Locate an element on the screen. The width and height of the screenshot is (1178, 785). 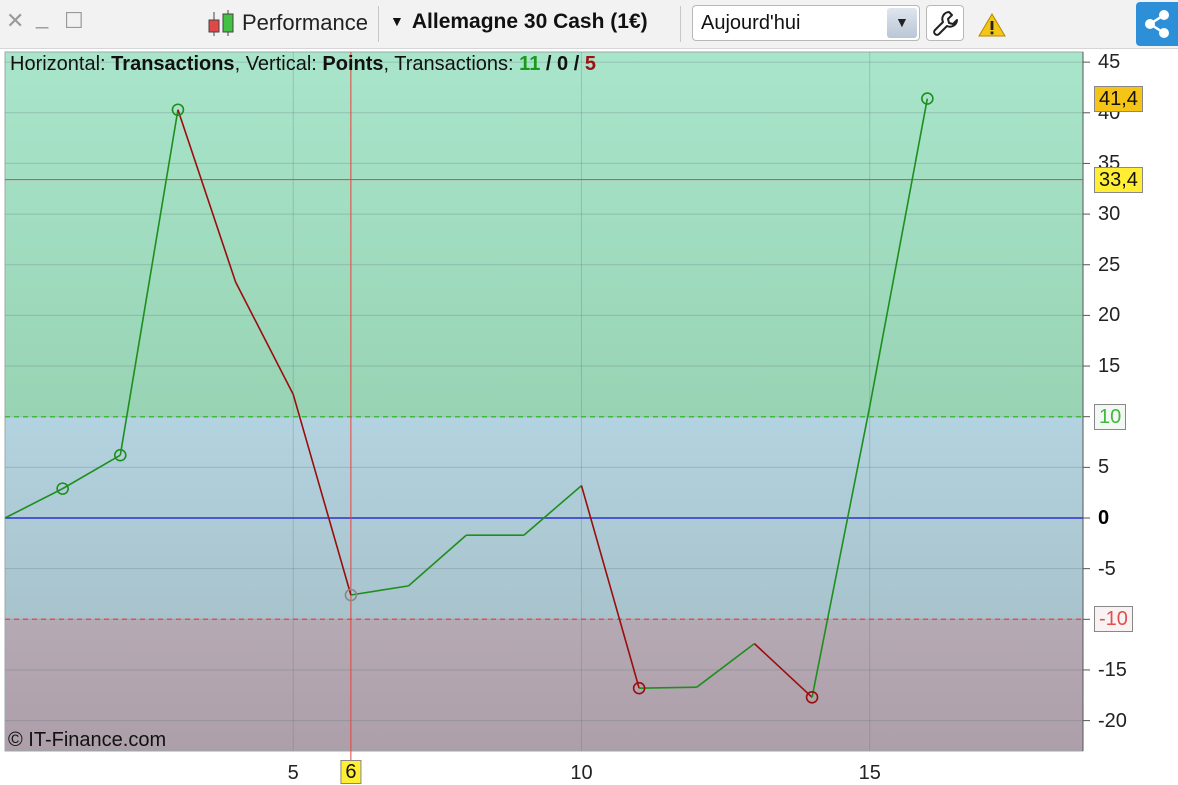
y-tick-label: 20 is located at coordinates (1109, 315).